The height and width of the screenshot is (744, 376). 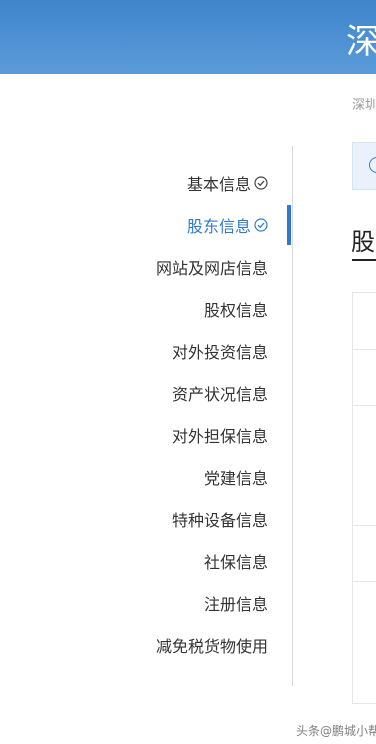 I want to click on sidebar-item-label: 特种设备信息, so click(x=219, y=520).